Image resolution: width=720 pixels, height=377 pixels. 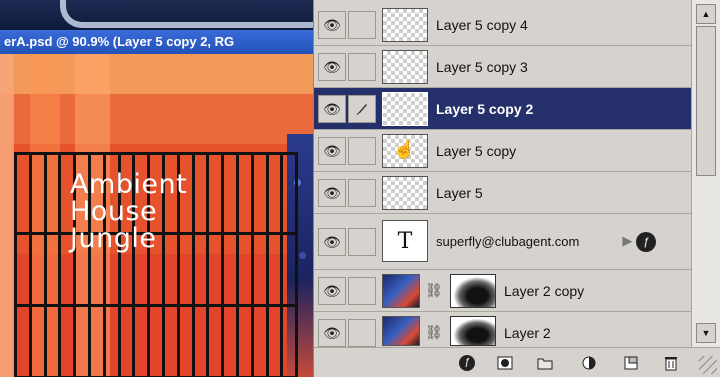 I want to click on add-mask-icon, so click(x=505, y=363).